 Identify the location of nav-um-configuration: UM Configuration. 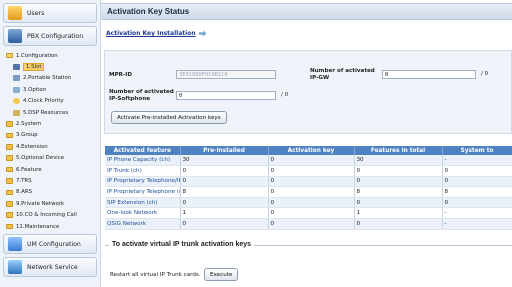
(50, 244).